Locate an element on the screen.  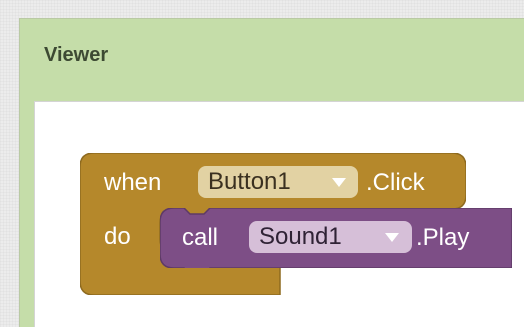
event-name-label: .Click is located at coordinates (395, 182).